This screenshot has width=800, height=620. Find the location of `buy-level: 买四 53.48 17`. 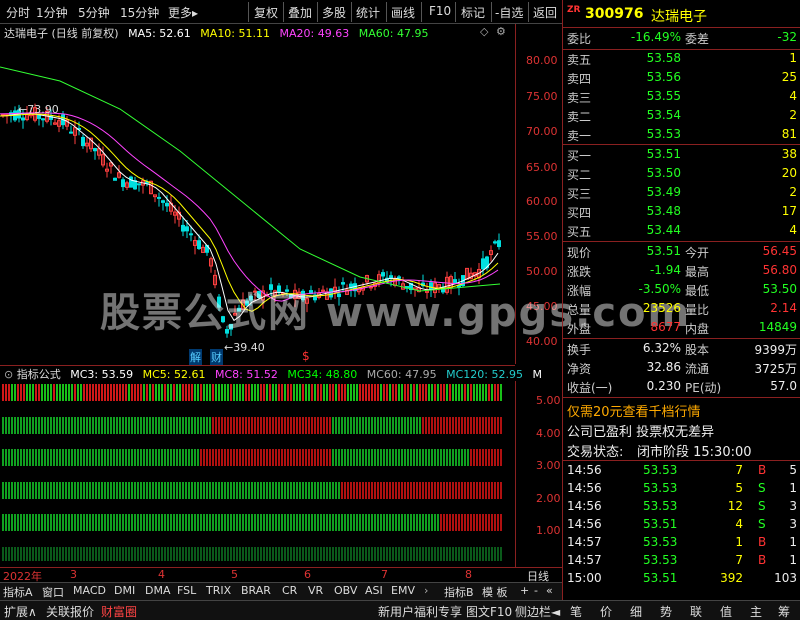

buy-level: 买四 53.48 17 is located at coordinates (681, 213).